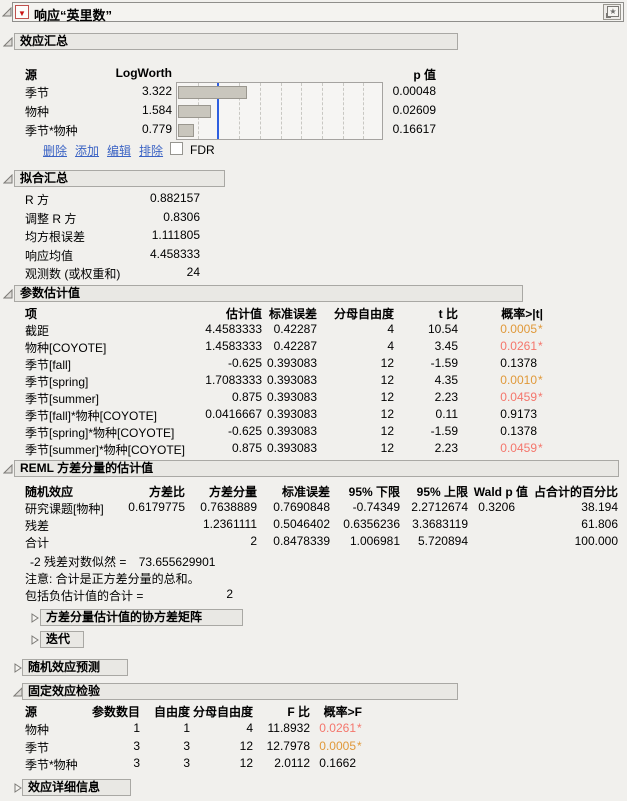  I want to click on reml-header-cell: 占合计的百分比, so click(575, 492).